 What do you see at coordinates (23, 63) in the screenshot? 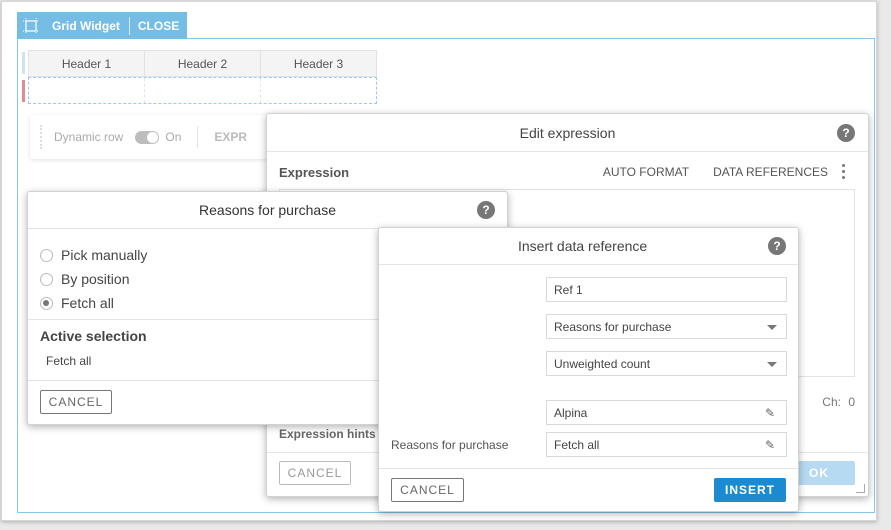
I see `header-row-marker` at bounding box center [23, 63].